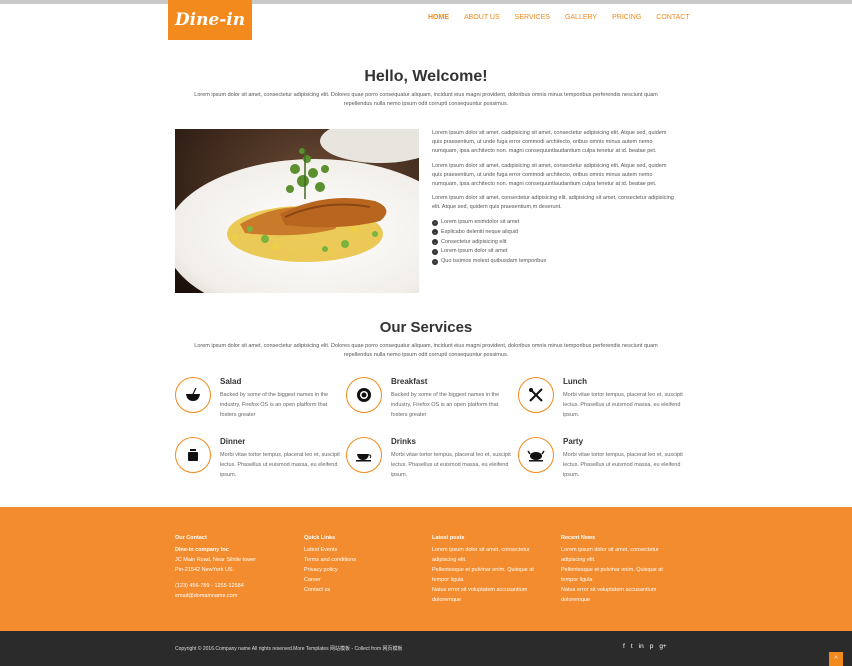 This screenshot has width=852, height=666. Describe the element at coordinates (554, 232) in the screenshot. I see `list-item: › Explicabo deleniti neque aliquid` at that location.